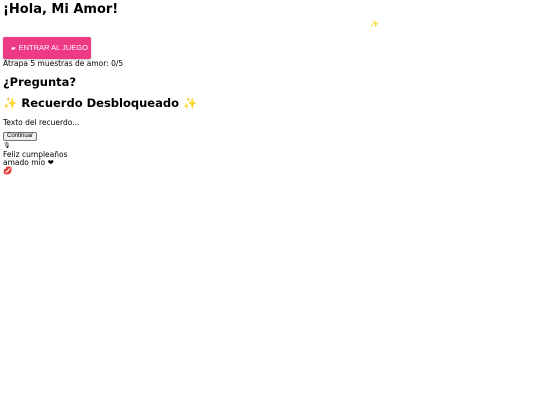  What do you see at coordinates (20, 136) in the screenshot?
I see `continue-button: Continuar` at bounding box center [20, 136].